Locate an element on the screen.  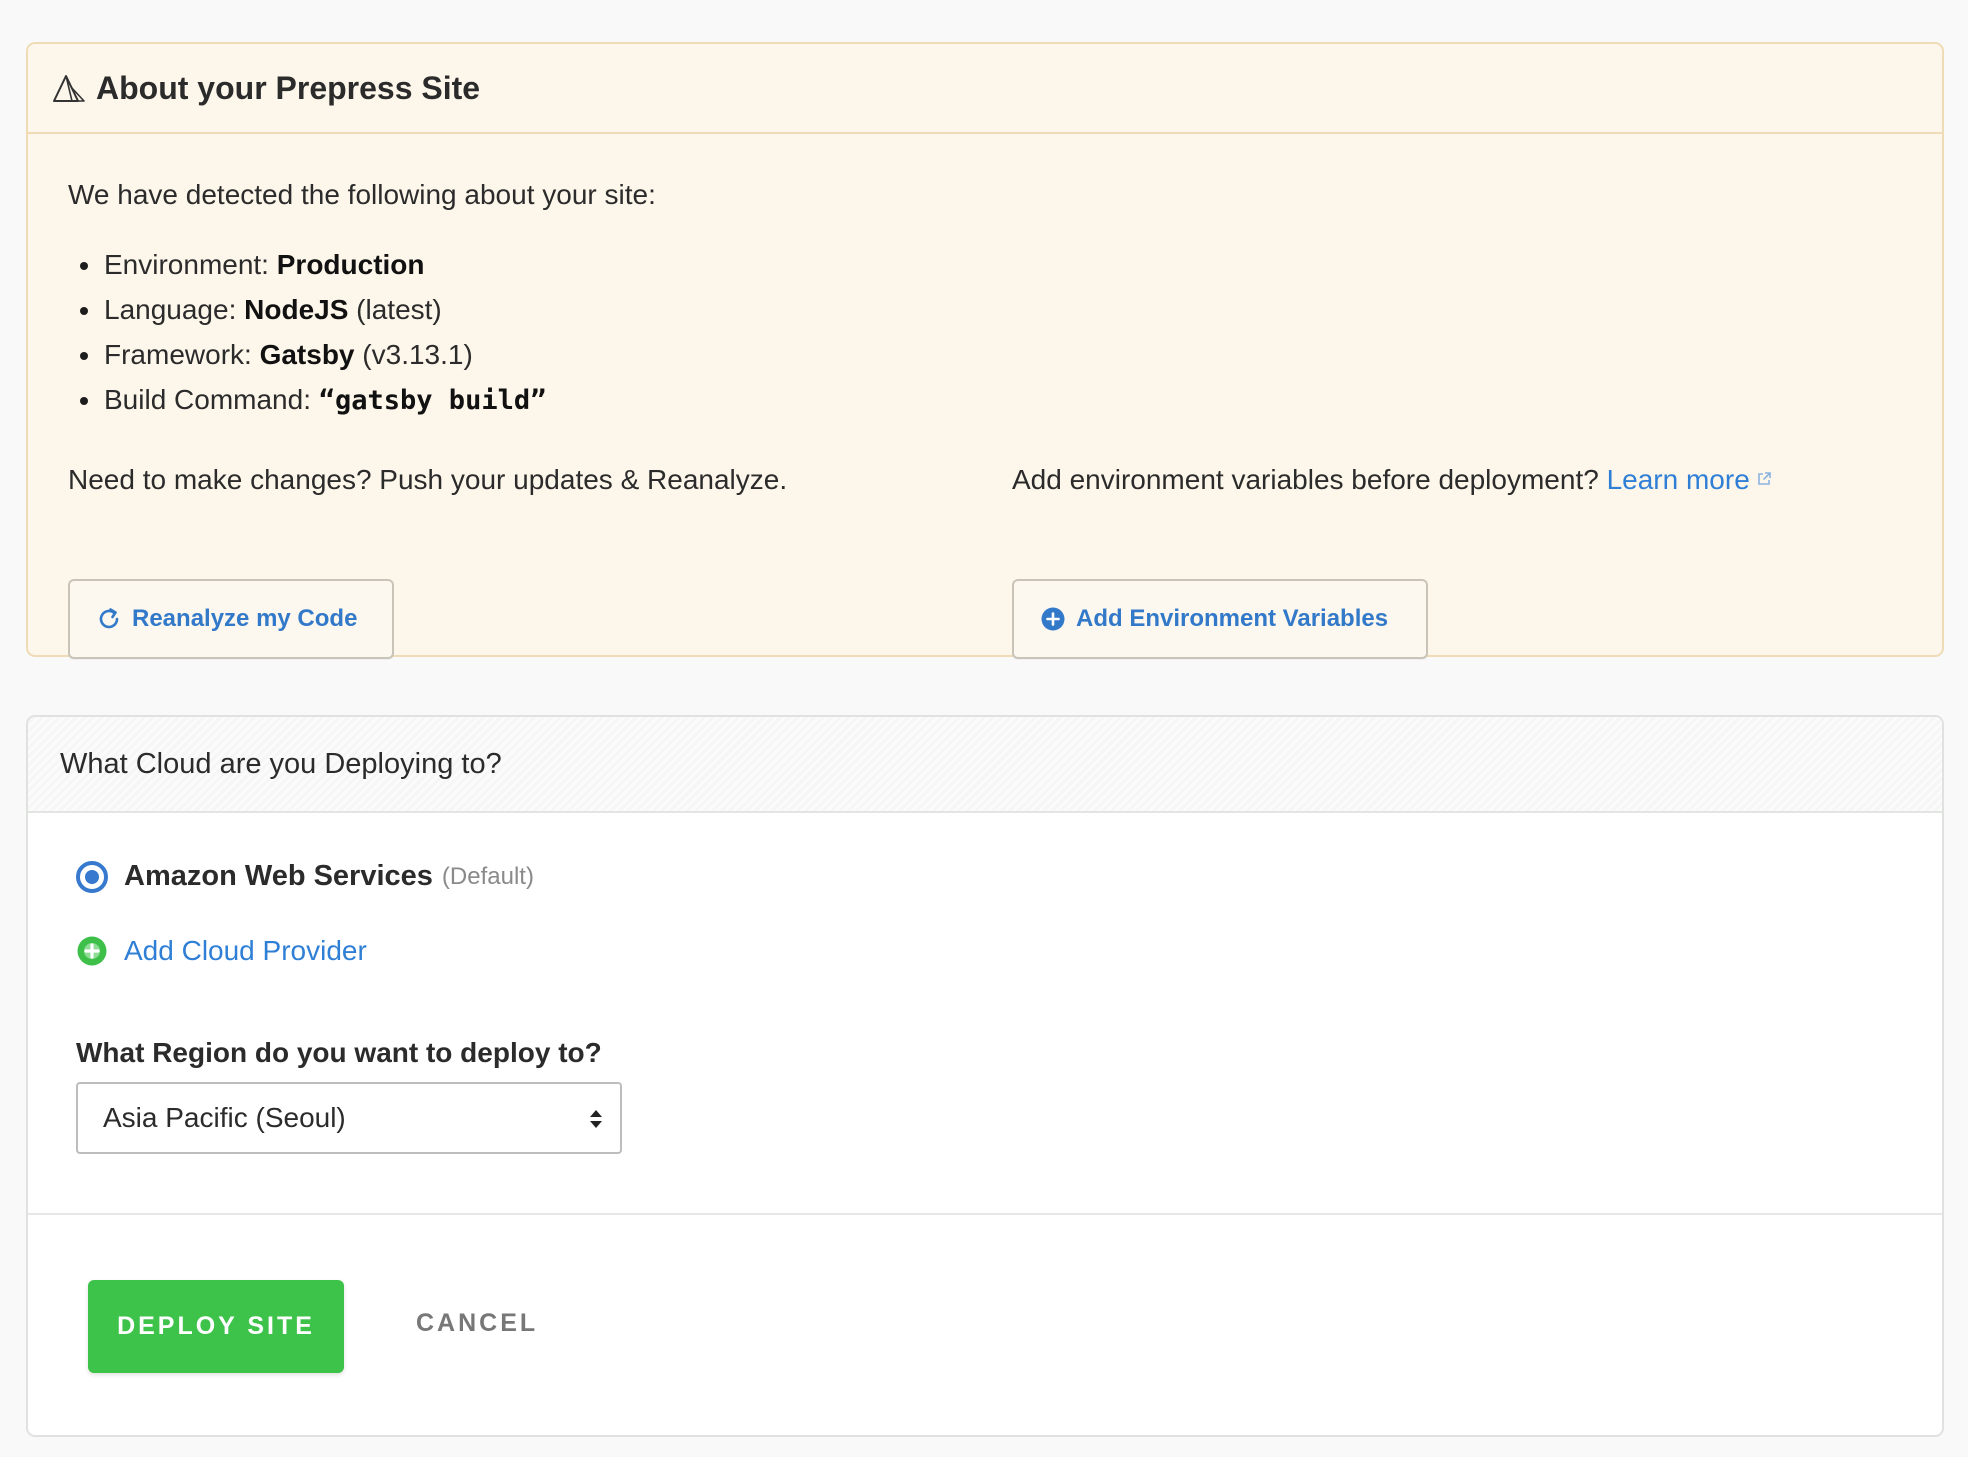
add-env-vars-button: Add Environment Variables is located at coordinates (1220, 619).